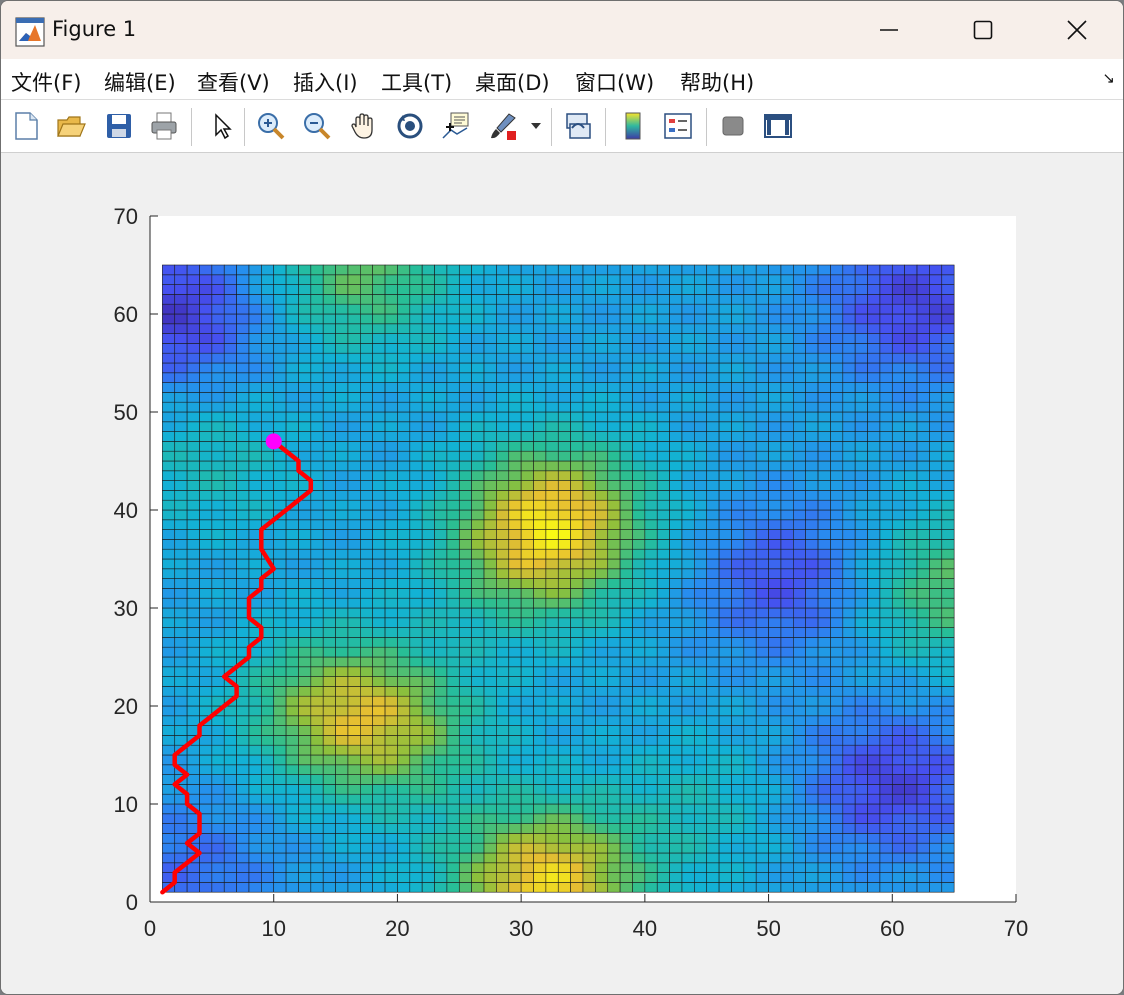 This screenshot has width=1124, height=995. Describe the element at coordinates (578, 126) in the screenshot. I see `link-plot-button` at that location.